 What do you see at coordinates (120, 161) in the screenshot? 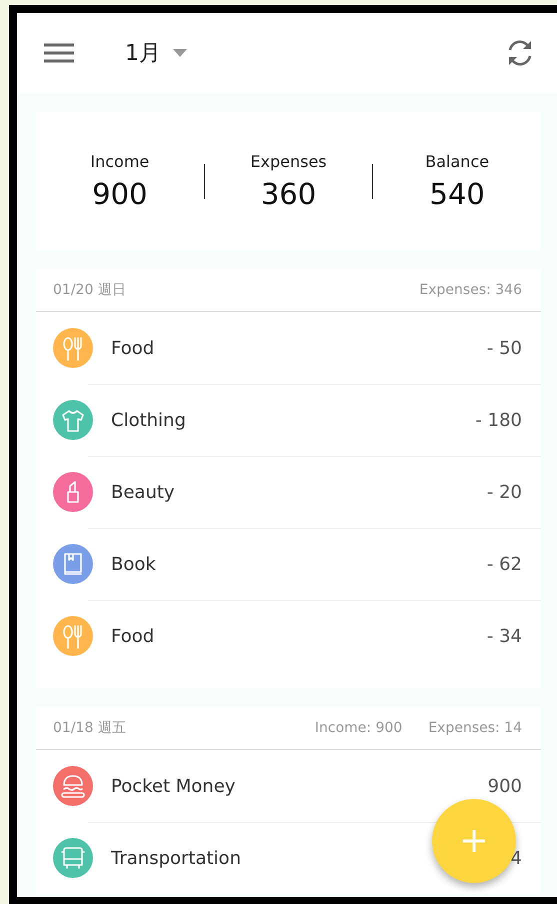
I see `summary-label: Income` at bounding box center [120, 161].